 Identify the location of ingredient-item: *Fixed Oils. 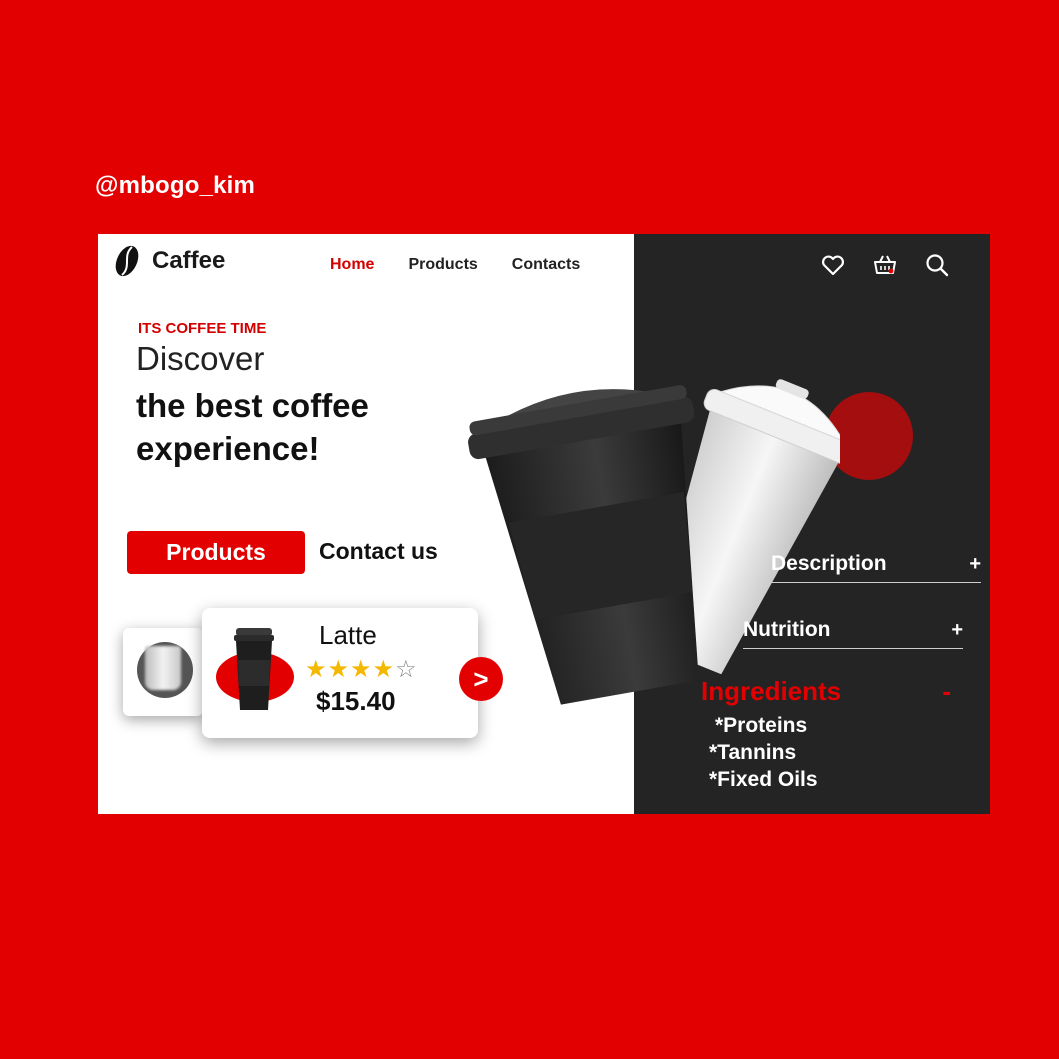
(763, 779).